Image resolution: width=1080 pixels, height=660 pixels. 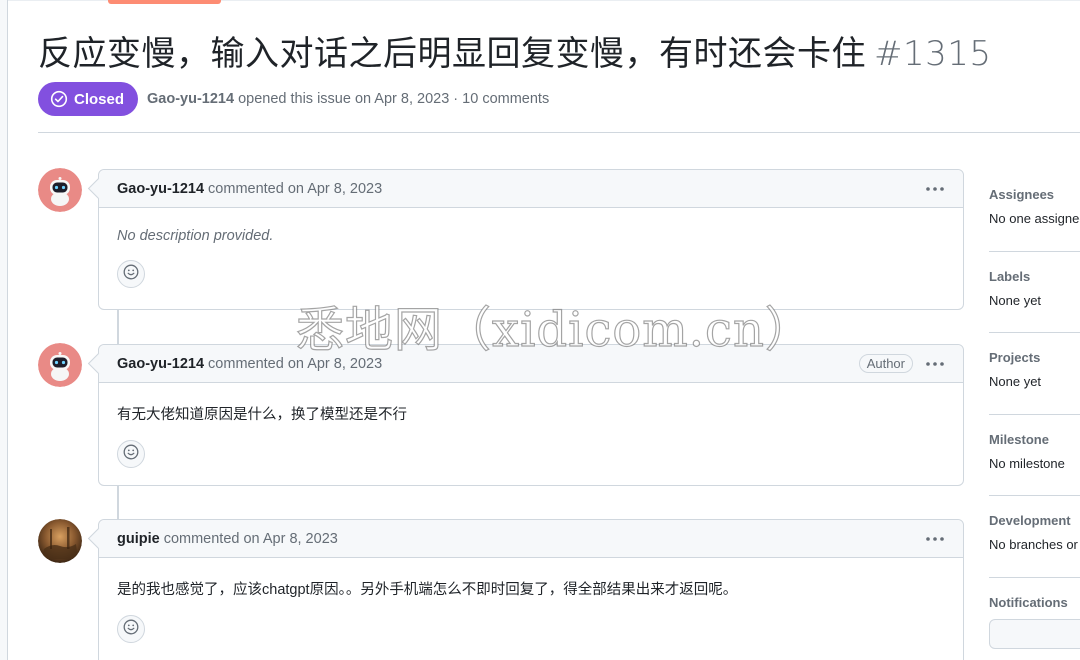 I want to click on check-circle-icon, so click(x=59, y=99).